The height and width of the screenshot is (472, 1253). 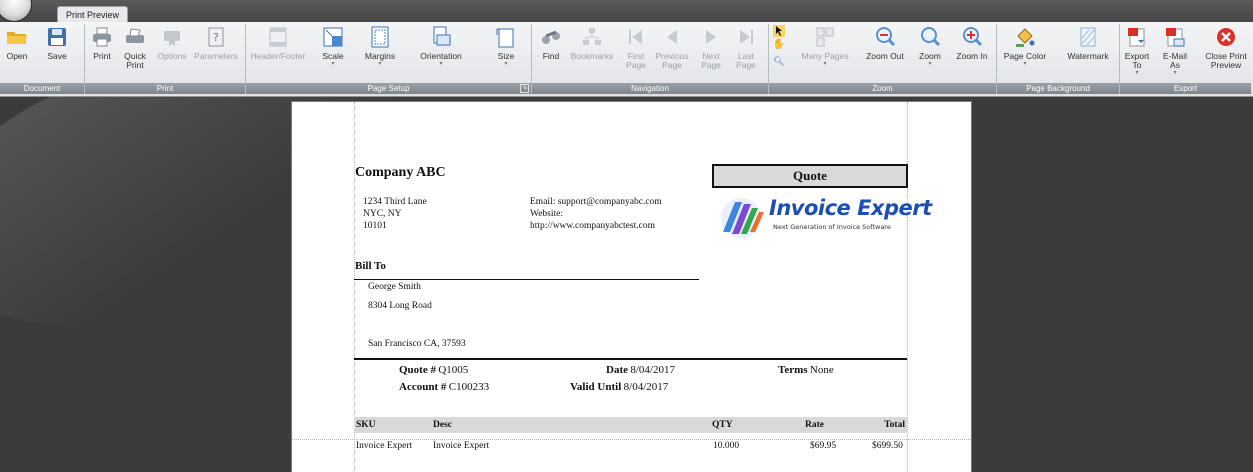 I want to click on quote-number-value: Q1005, so click(x=453, y=370).